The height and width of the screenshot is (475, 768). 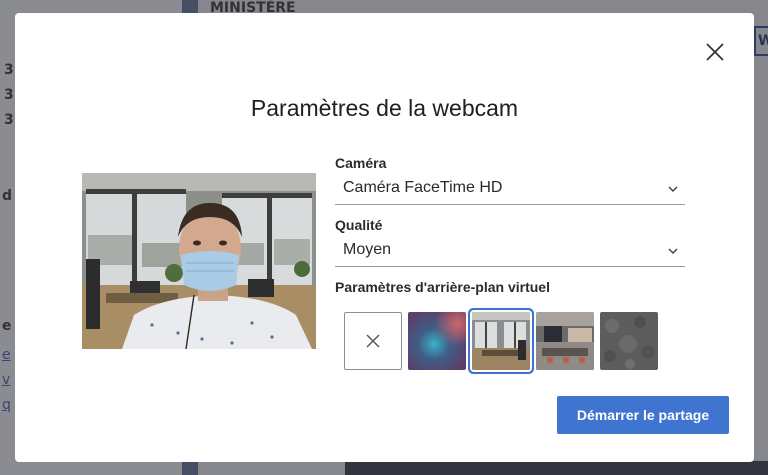 What do you see at coordinates (510, 252) in the screenshot?
I see `quality-select: Moyen` at bounding box center [510, 252].